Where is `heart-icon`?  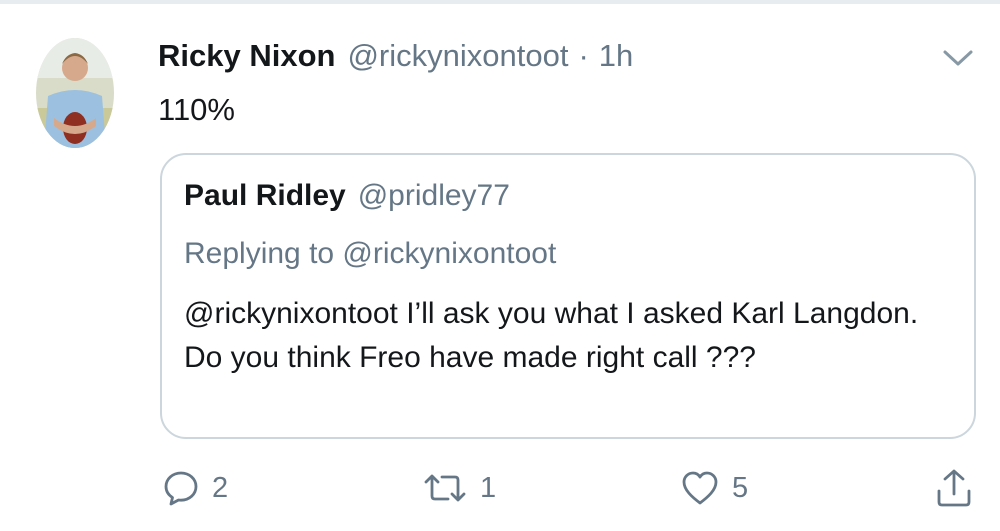 heart-icon is located at coordinates (700, 488).